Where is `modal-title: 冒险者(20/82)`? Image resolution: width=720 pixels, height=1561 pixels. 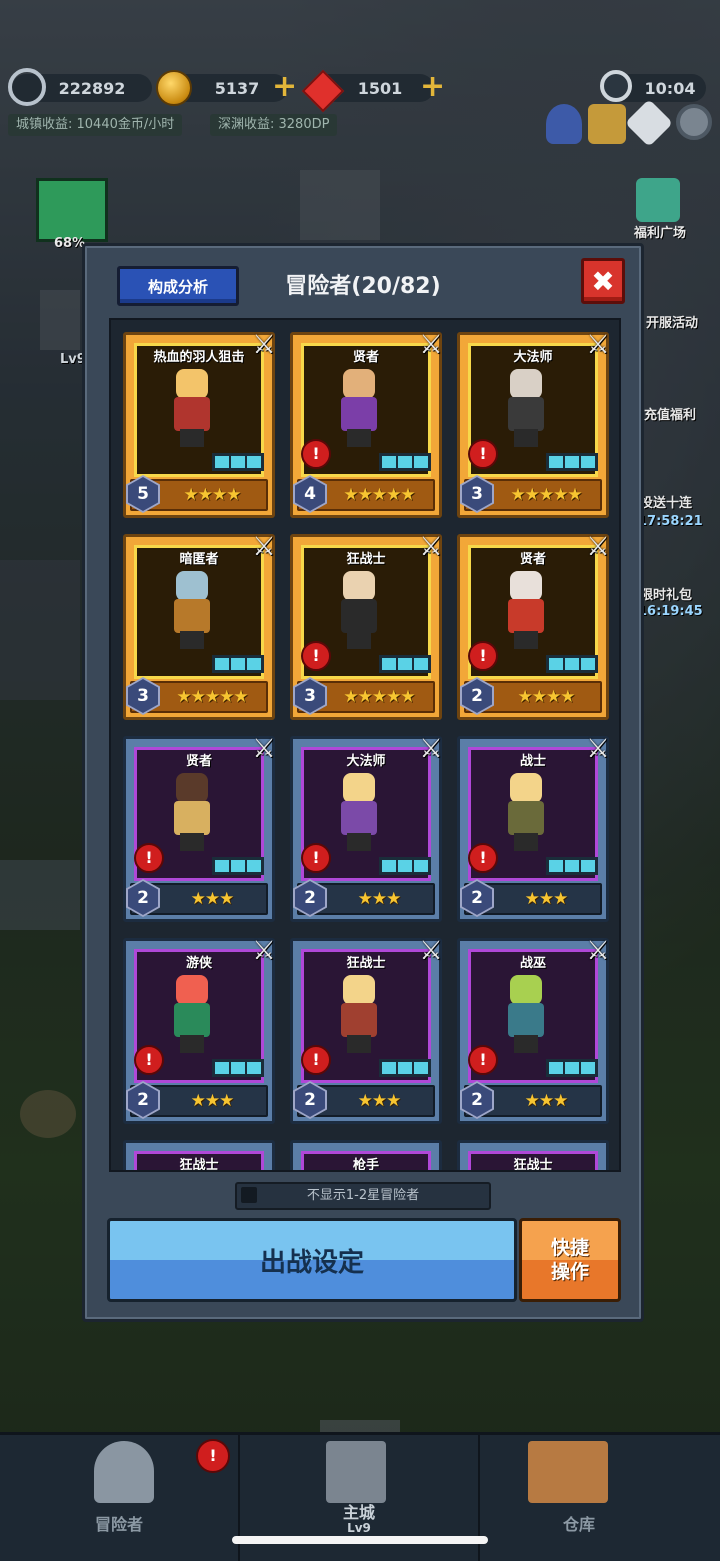 modal-title: 冒险者(20/82) is located at coordinates (363, 286).